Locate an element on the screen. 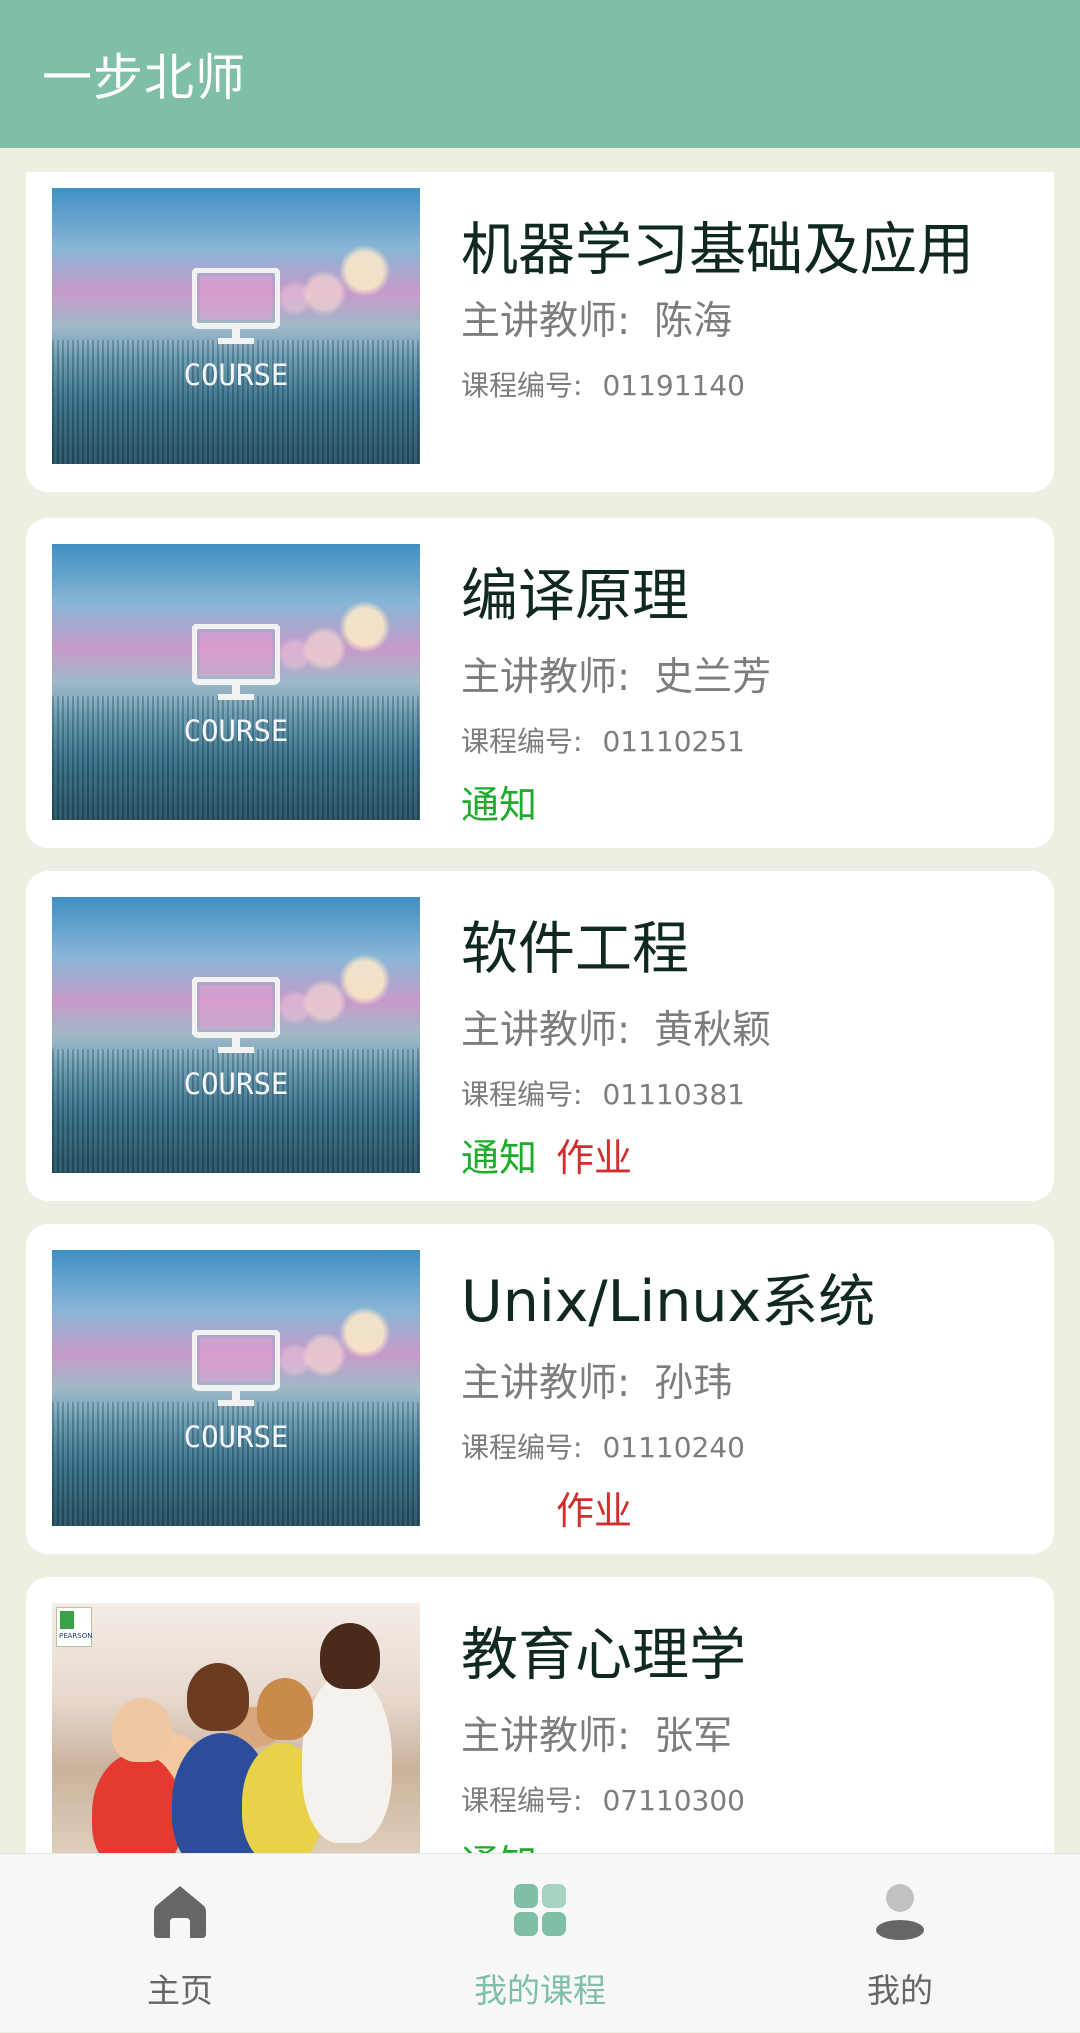 Image resolution: width=1080 pixels, height=2033 pixels. course-teacher: 主讲教师: 史兰芳 is located at coordinates (616, 677).